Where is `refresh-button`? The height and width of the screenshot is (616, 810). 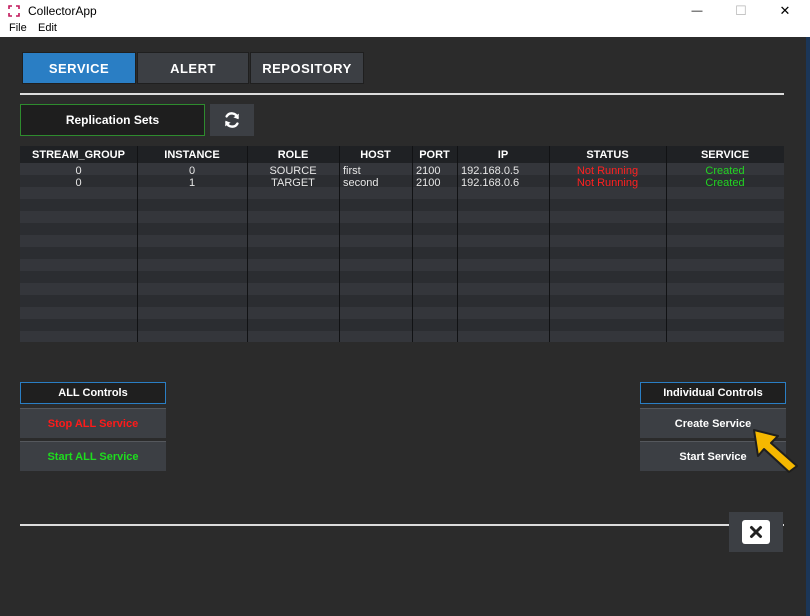 refresh-button is located at coordinates (232, 120).